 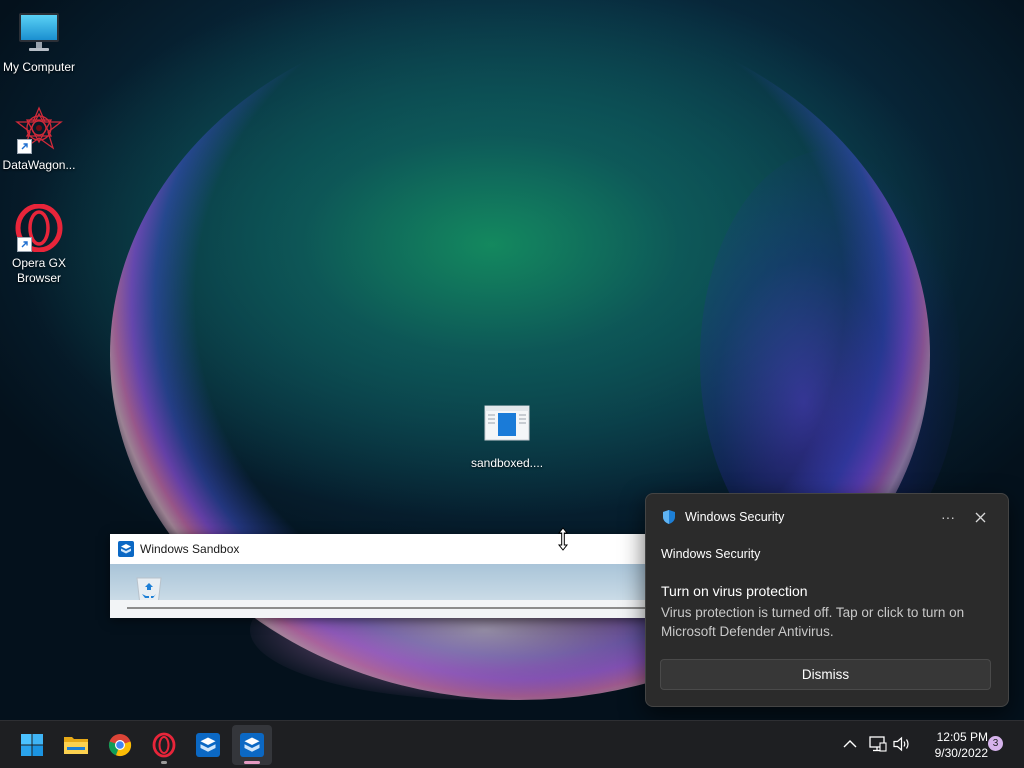 I want to click on chrome-icon, so click(x=120, y=745).